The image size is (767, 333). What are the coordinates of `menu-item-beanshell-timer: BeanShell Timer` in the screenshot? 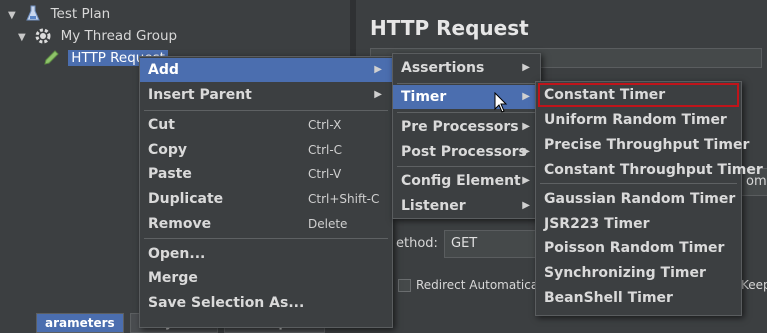 It's located at (638, 298).